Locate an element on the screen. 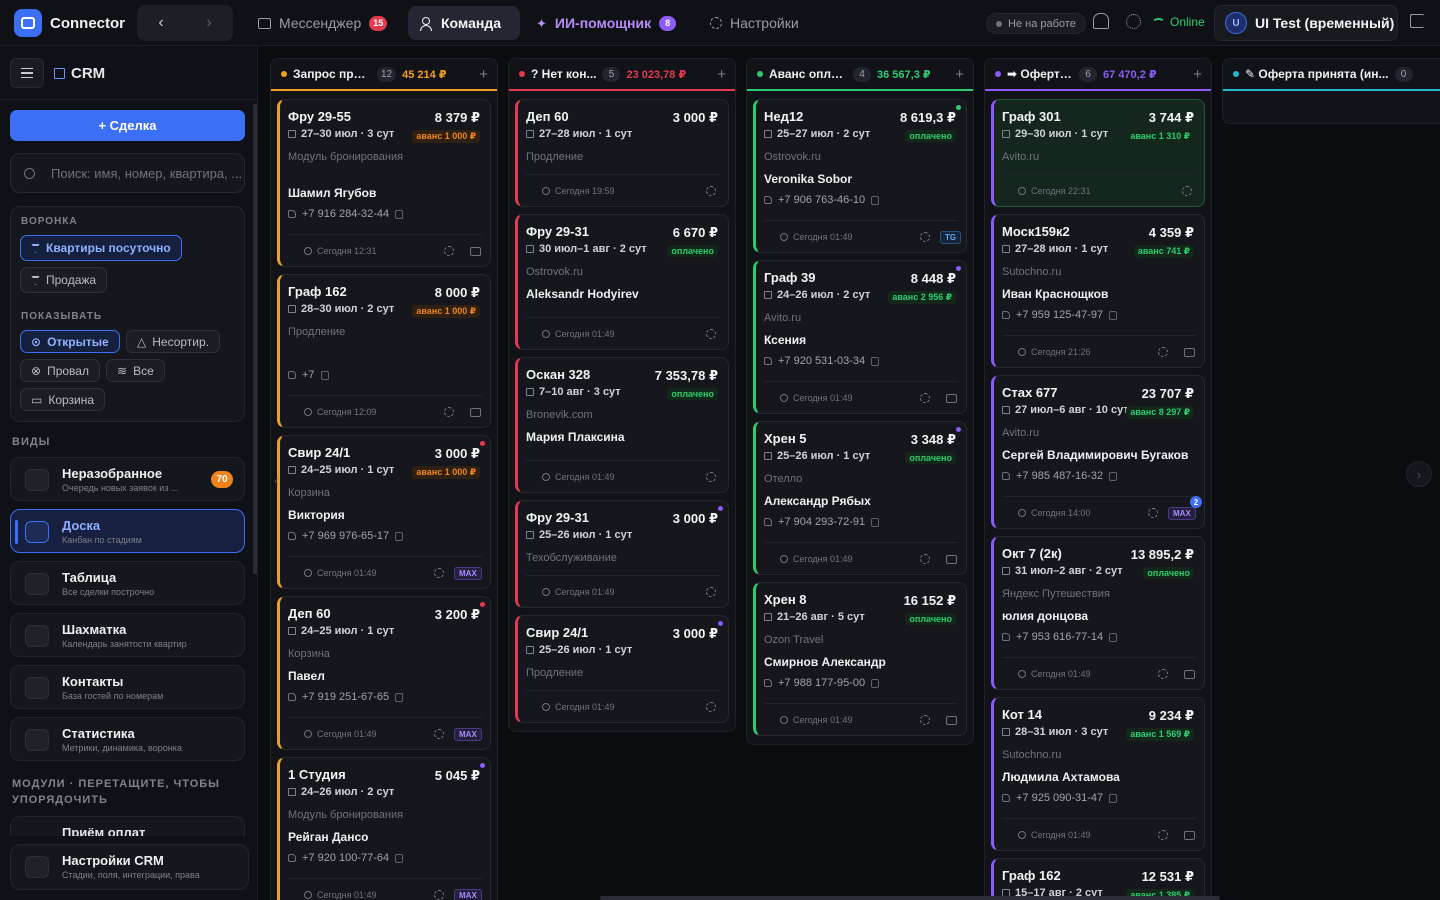  tab-settings: Настройки is located at coordinates (754, 23).